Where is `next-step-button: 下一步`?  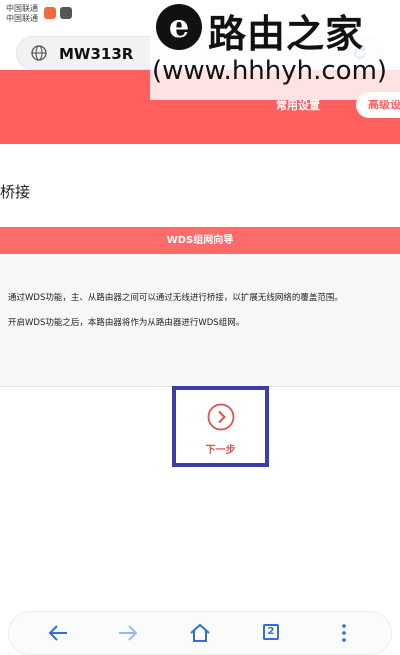
next-step-button: 下一步 is located at coordinates (220, 426).